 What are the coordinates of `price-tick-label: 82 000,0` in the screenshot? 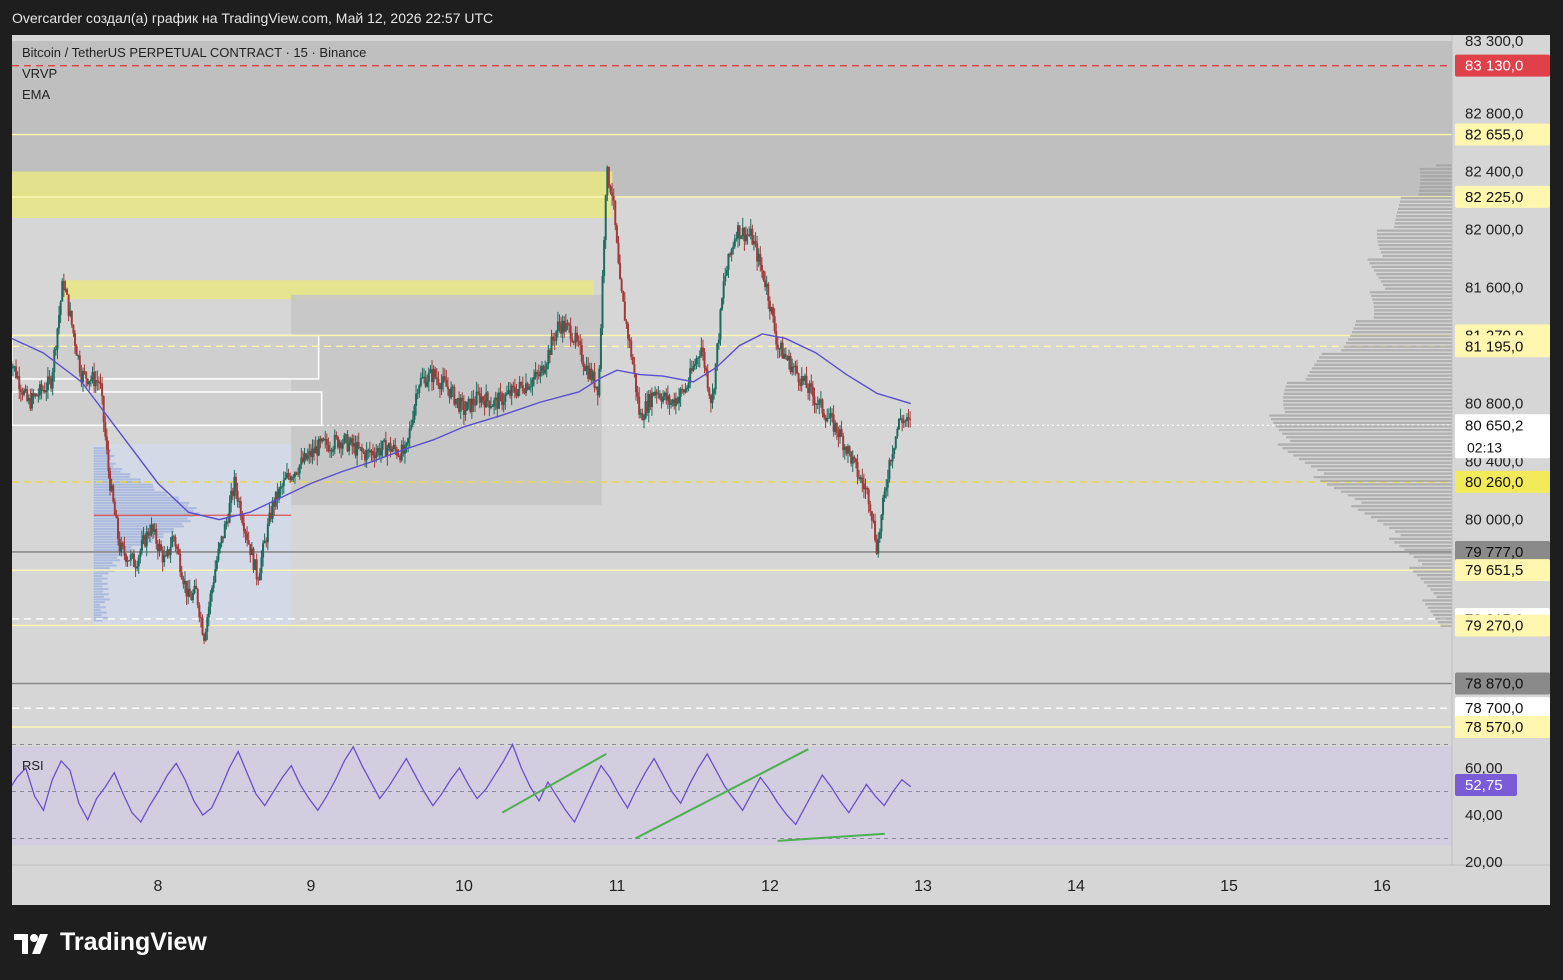 It's located at (1494, 230).